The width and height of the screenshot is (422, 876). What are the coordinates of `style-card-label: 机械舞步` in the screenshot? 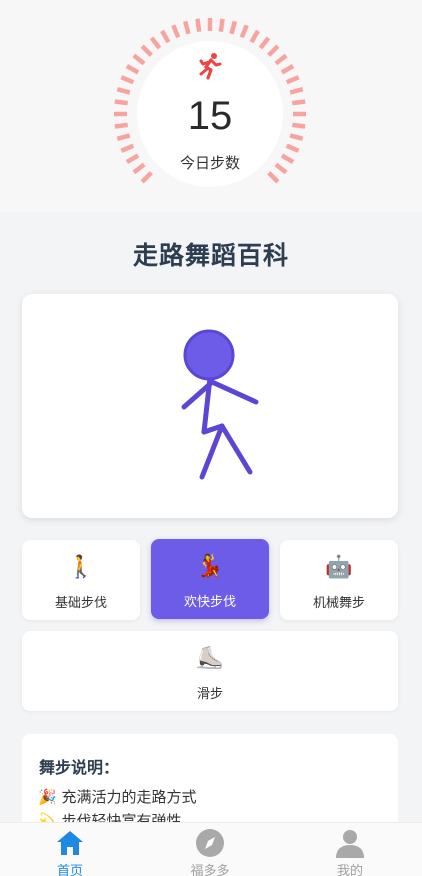 It's located at (338, 603).